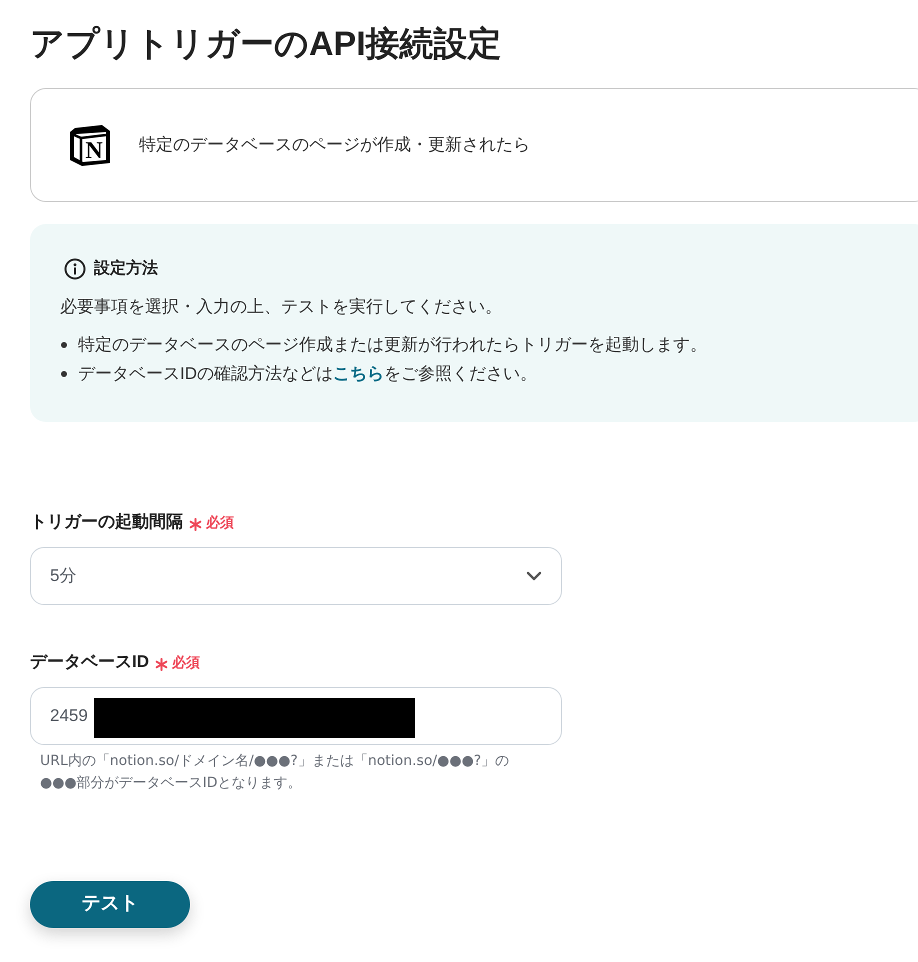  Describe the element at coordinates (89, 662) in the screenshot. I see `field-label: データベースID` at that location.